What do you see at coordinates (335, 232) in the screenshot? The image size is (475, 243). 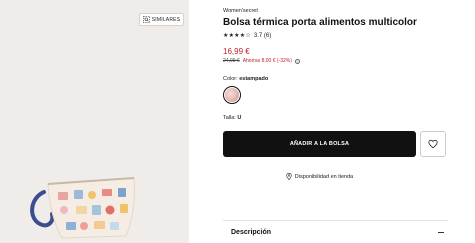 I see `description-accordion: Descripción` at bounding box center [335, 232].